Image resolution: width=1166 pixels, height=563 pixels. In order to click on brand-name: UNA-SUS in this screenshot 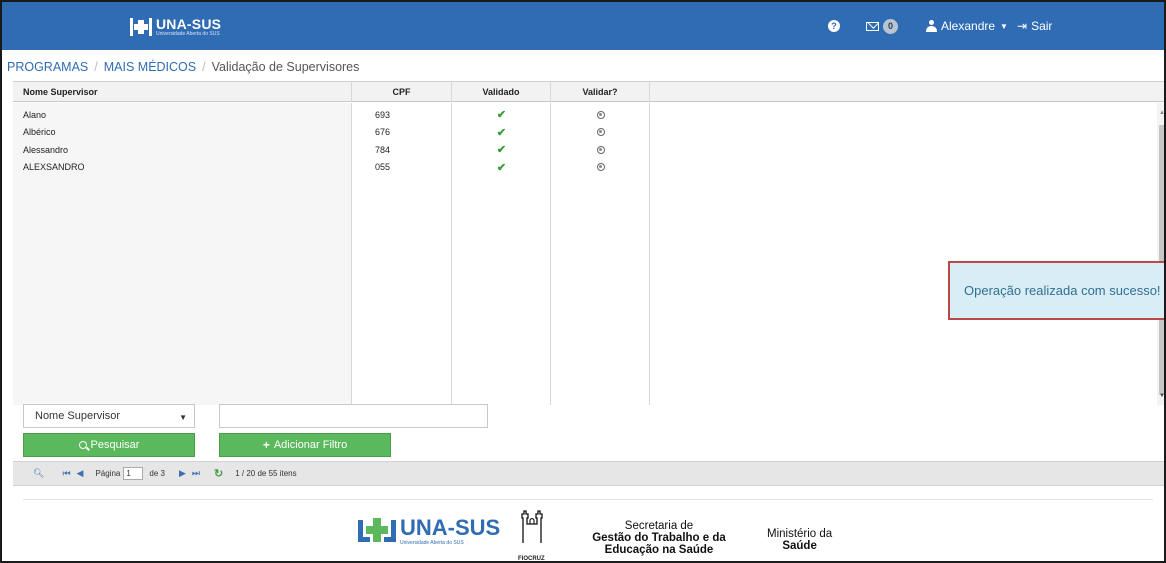, I will do `click(189, 24)`.